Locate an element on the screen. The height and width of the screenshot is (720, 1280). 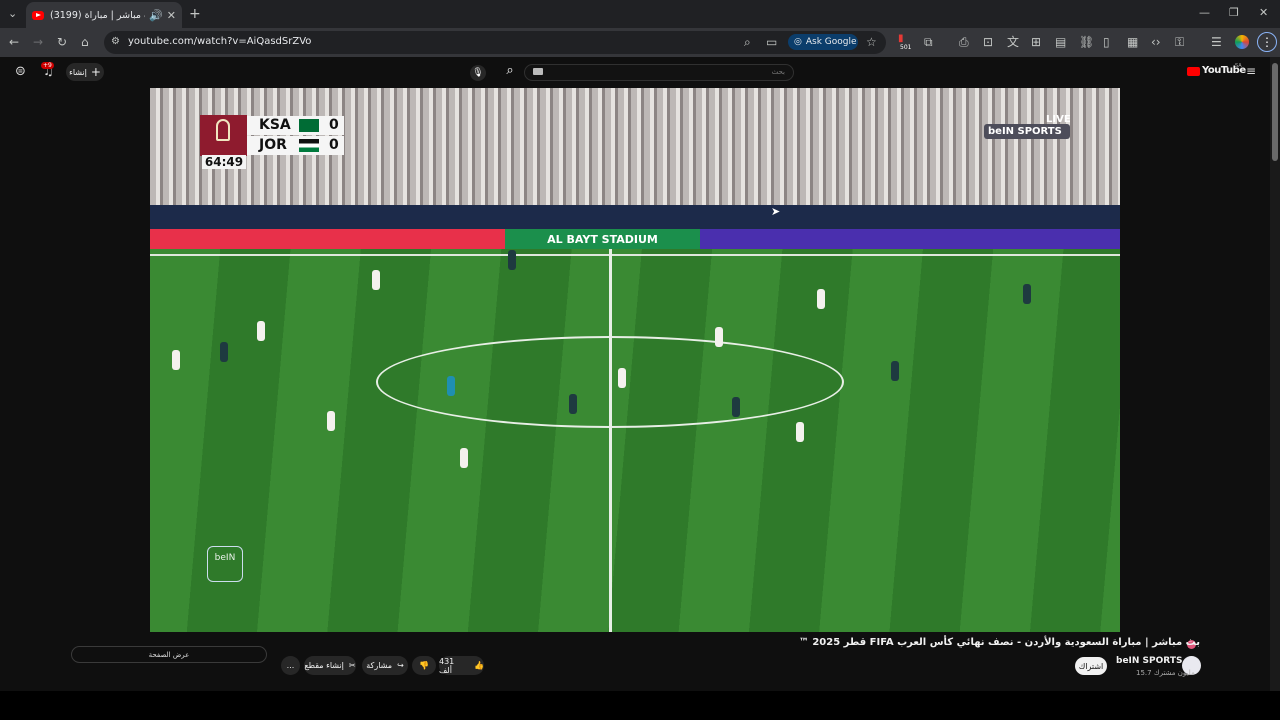
extensions-icon: ⧉ is located at coordinates (928, 42).